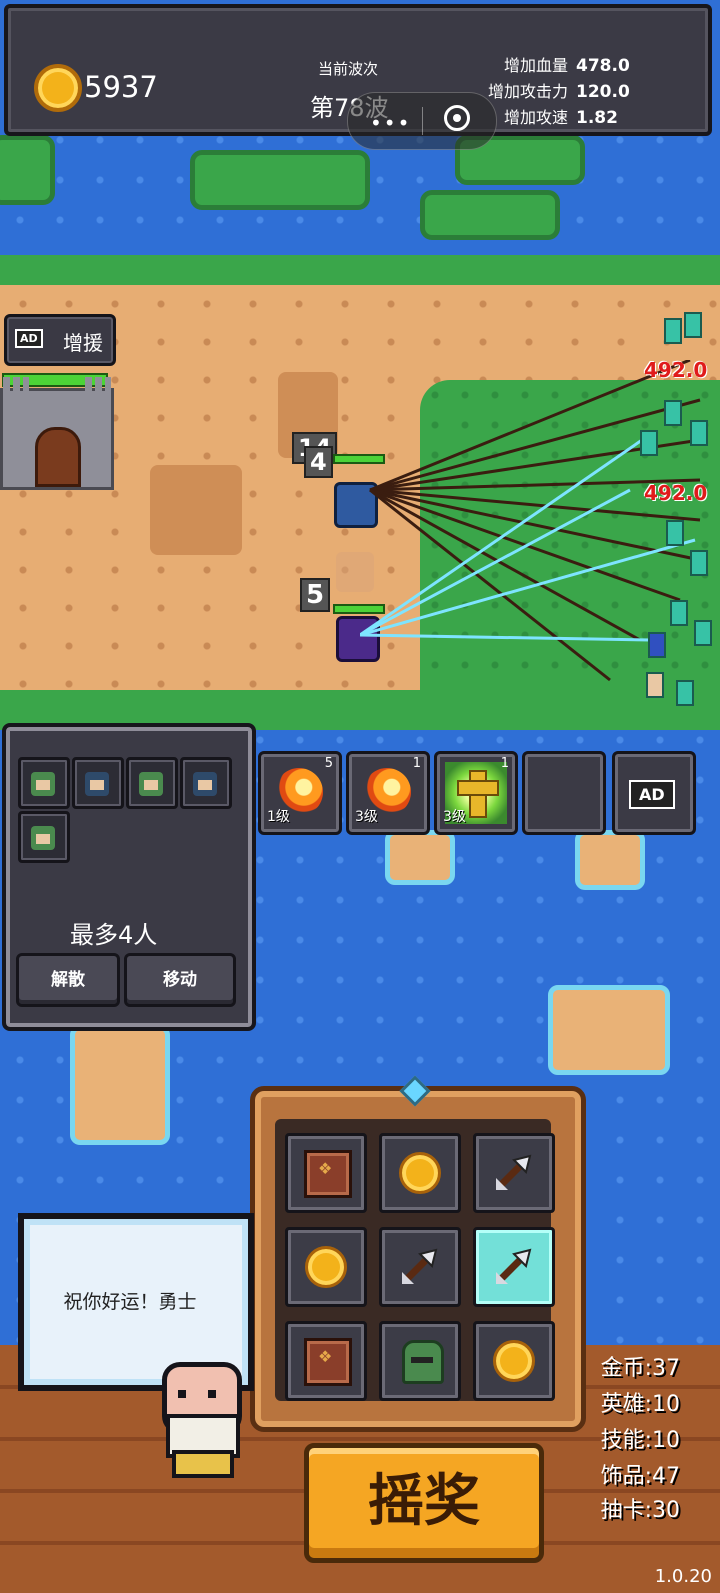 This screenshot has width=720, height=1593. I want to click on slot-grid, so click(415, 1260).